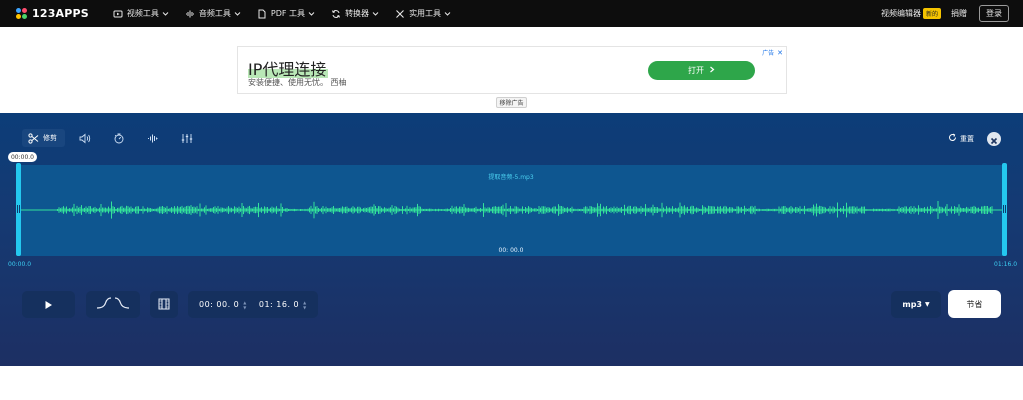  I want to click on login-button: 登录, so click(994, 13).